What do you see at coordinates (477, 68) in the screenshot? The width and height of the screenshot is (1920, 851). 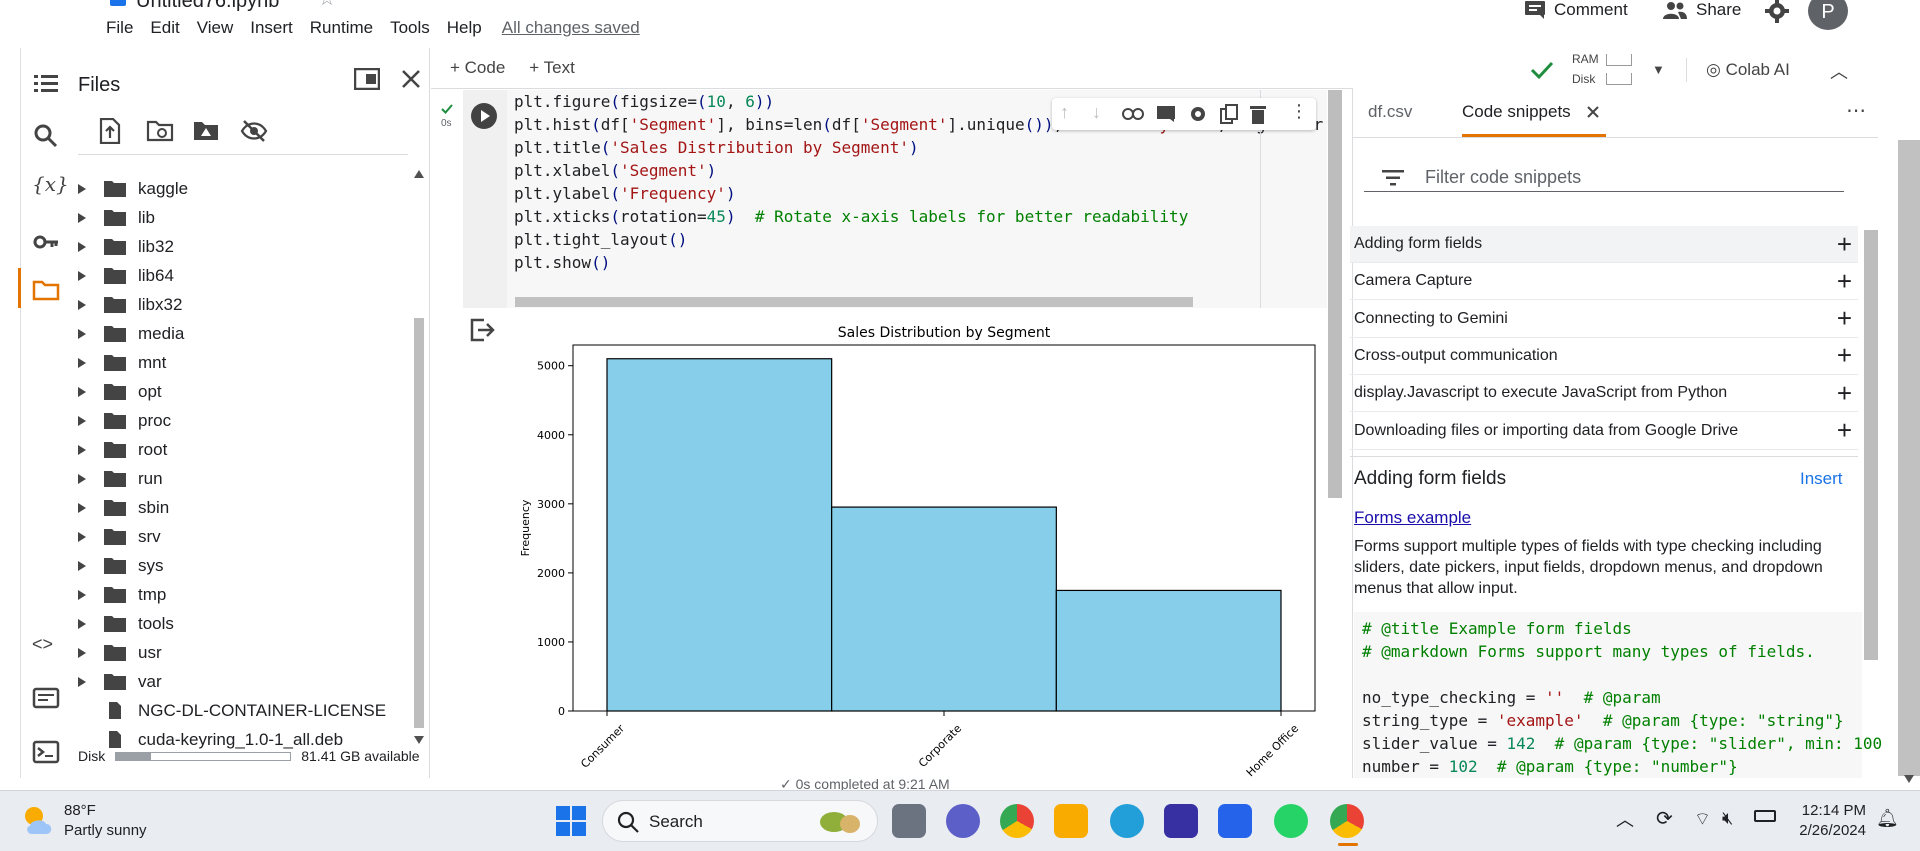 I see `add-code-cell-button: + Code` at bounding box center [477, 68].